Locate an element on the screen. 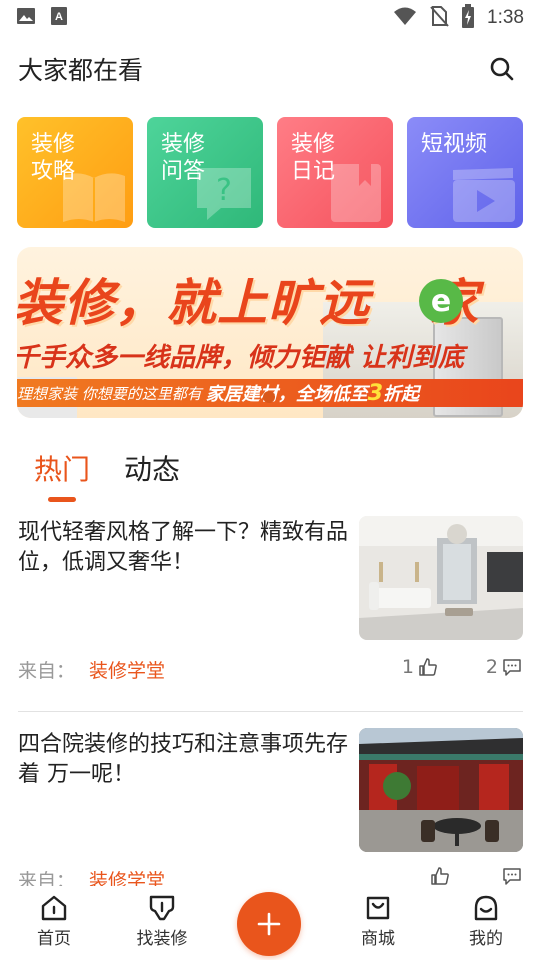 The height and width of the screenshot is (960, 540). tab-label: 动态 is located at coordinates (152, 469).